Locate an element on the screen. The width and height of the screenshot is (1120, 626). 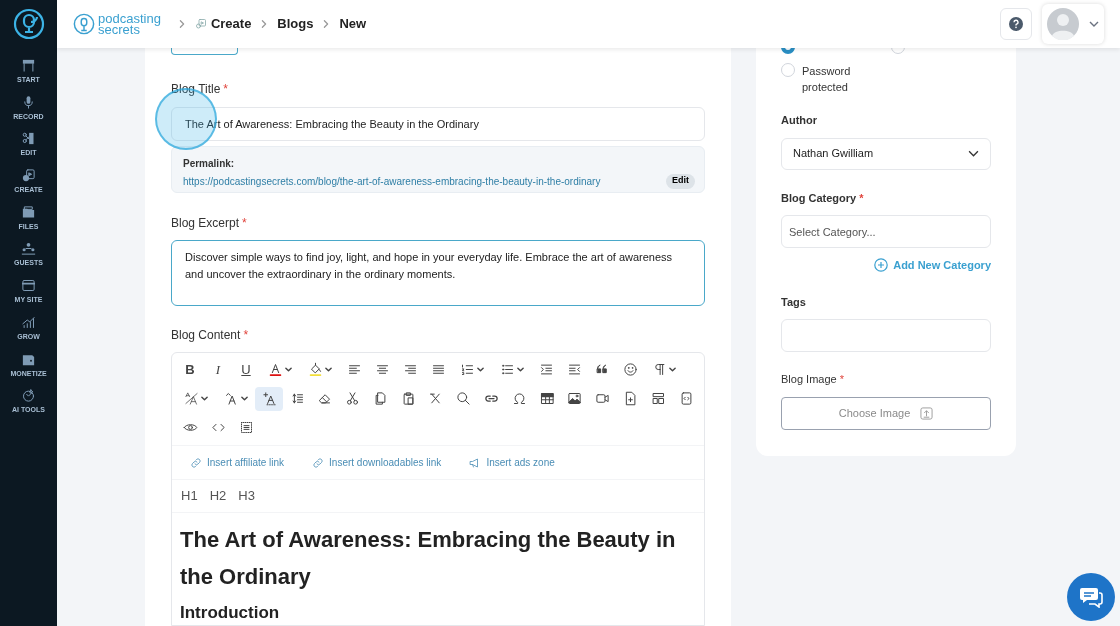
create-icon is located at coordinates (200, 24).